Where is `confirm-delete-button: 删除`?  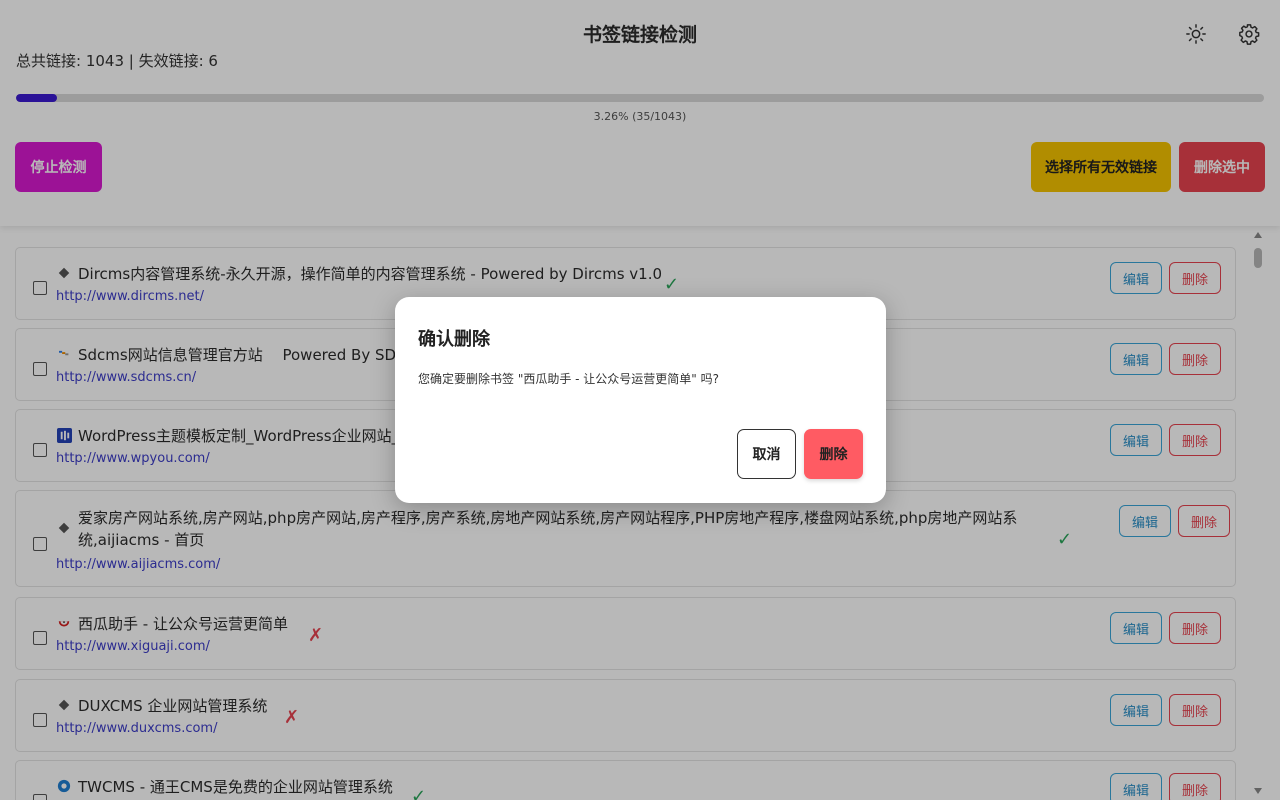 confirm-delete-button: 删除 is located at coordinates (833, 454).